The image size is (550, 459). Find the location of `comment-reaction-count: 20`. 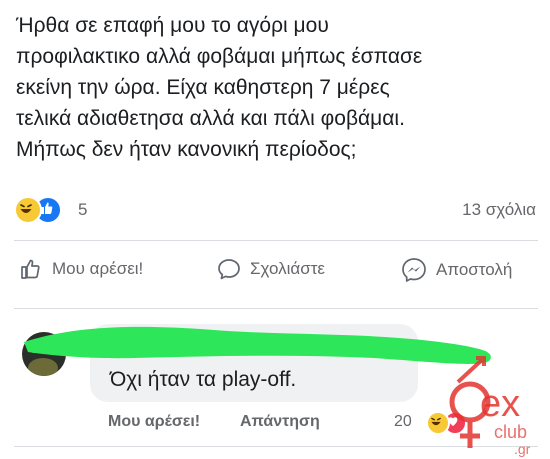

comment-reaction-count: 20 is located at coordinates (403, 422).